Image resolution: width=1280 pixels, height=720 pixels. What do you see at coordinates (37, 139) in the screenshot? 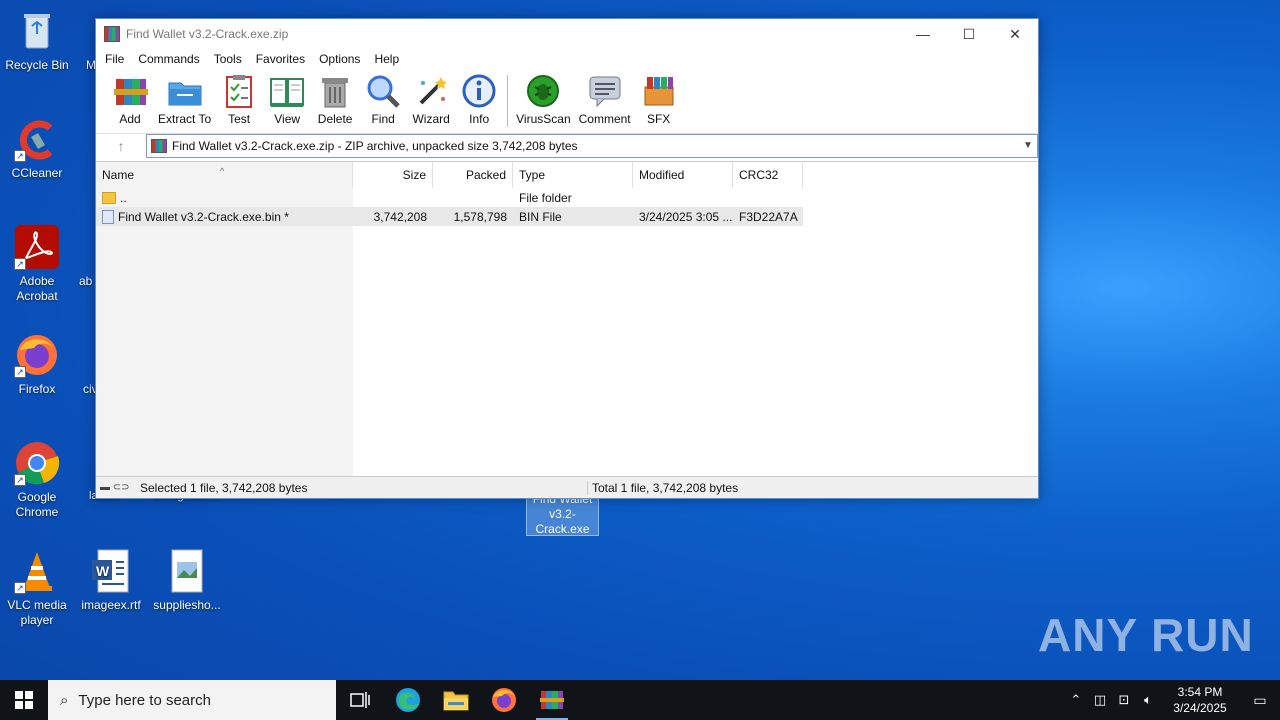
I see `ccleaner-icon: ↗` at bounding box center [37, 139].